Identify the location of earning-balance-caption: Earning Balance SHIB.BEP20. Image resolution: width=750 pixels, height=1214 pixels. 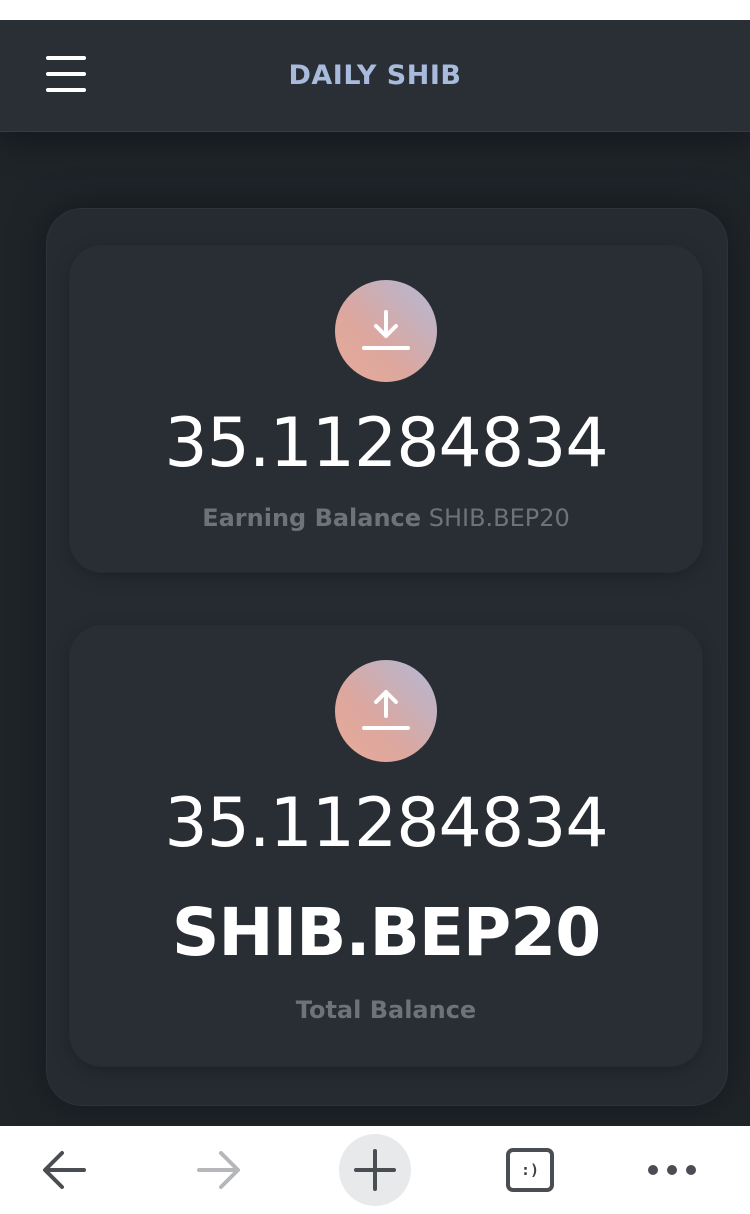
(386, 518).